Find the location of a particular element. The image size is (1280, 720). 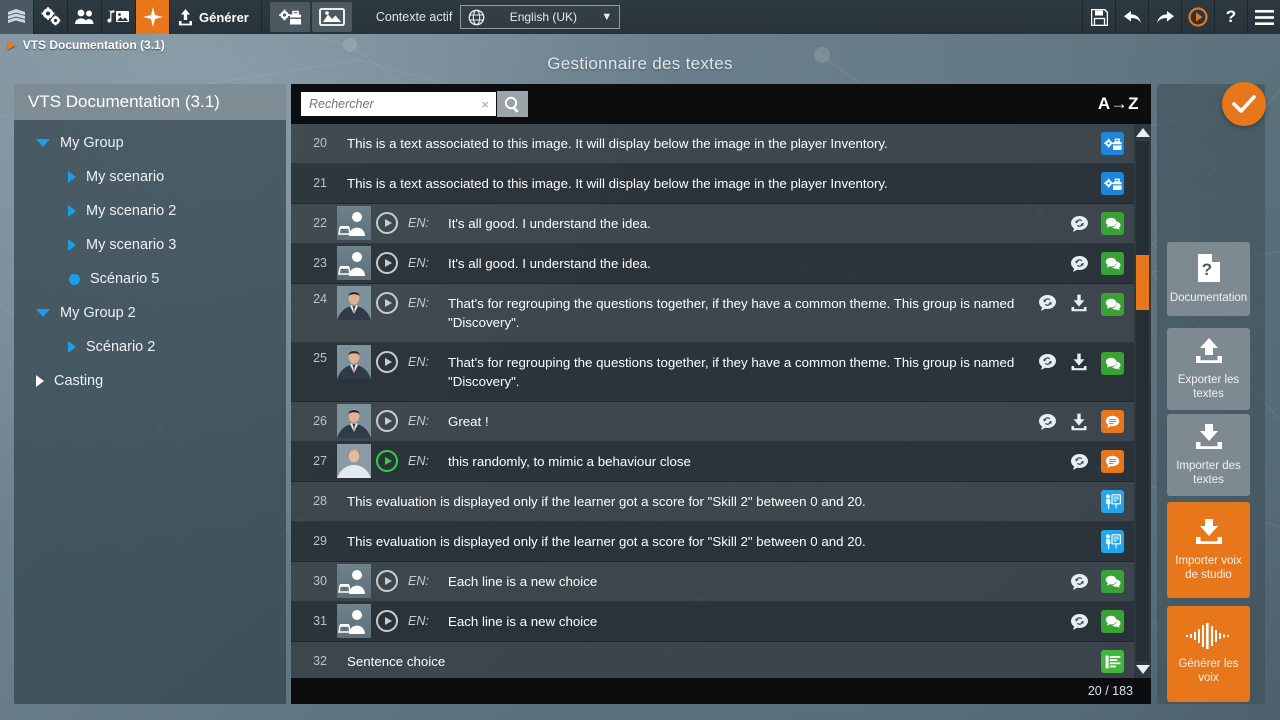

sidebar-item: Scénario 2 is located at coordinates (150, 347).